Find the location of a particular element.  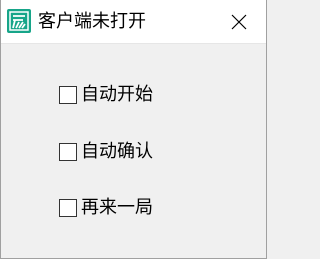

auto-confirm-checkbox-row: 自动确认 is located at coordinates (106, 152).